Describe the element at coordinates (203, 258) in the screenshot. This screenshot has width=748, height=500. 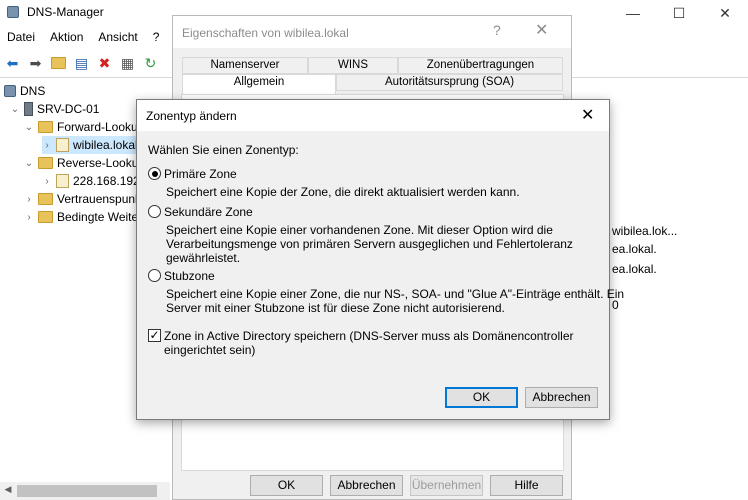
I see `secondary-zone-description: gewährleistet.` at that location.